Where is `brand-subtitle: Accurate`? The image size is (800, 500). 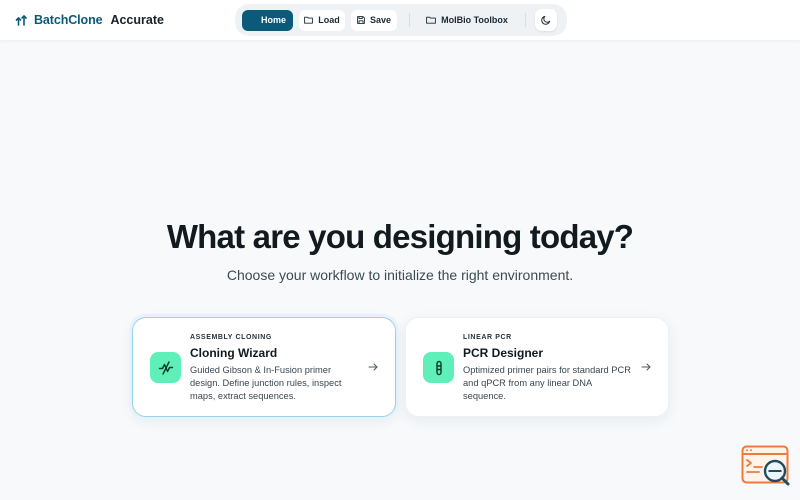
brand-subtitle: Accurate is located at coordinates (137, 20).